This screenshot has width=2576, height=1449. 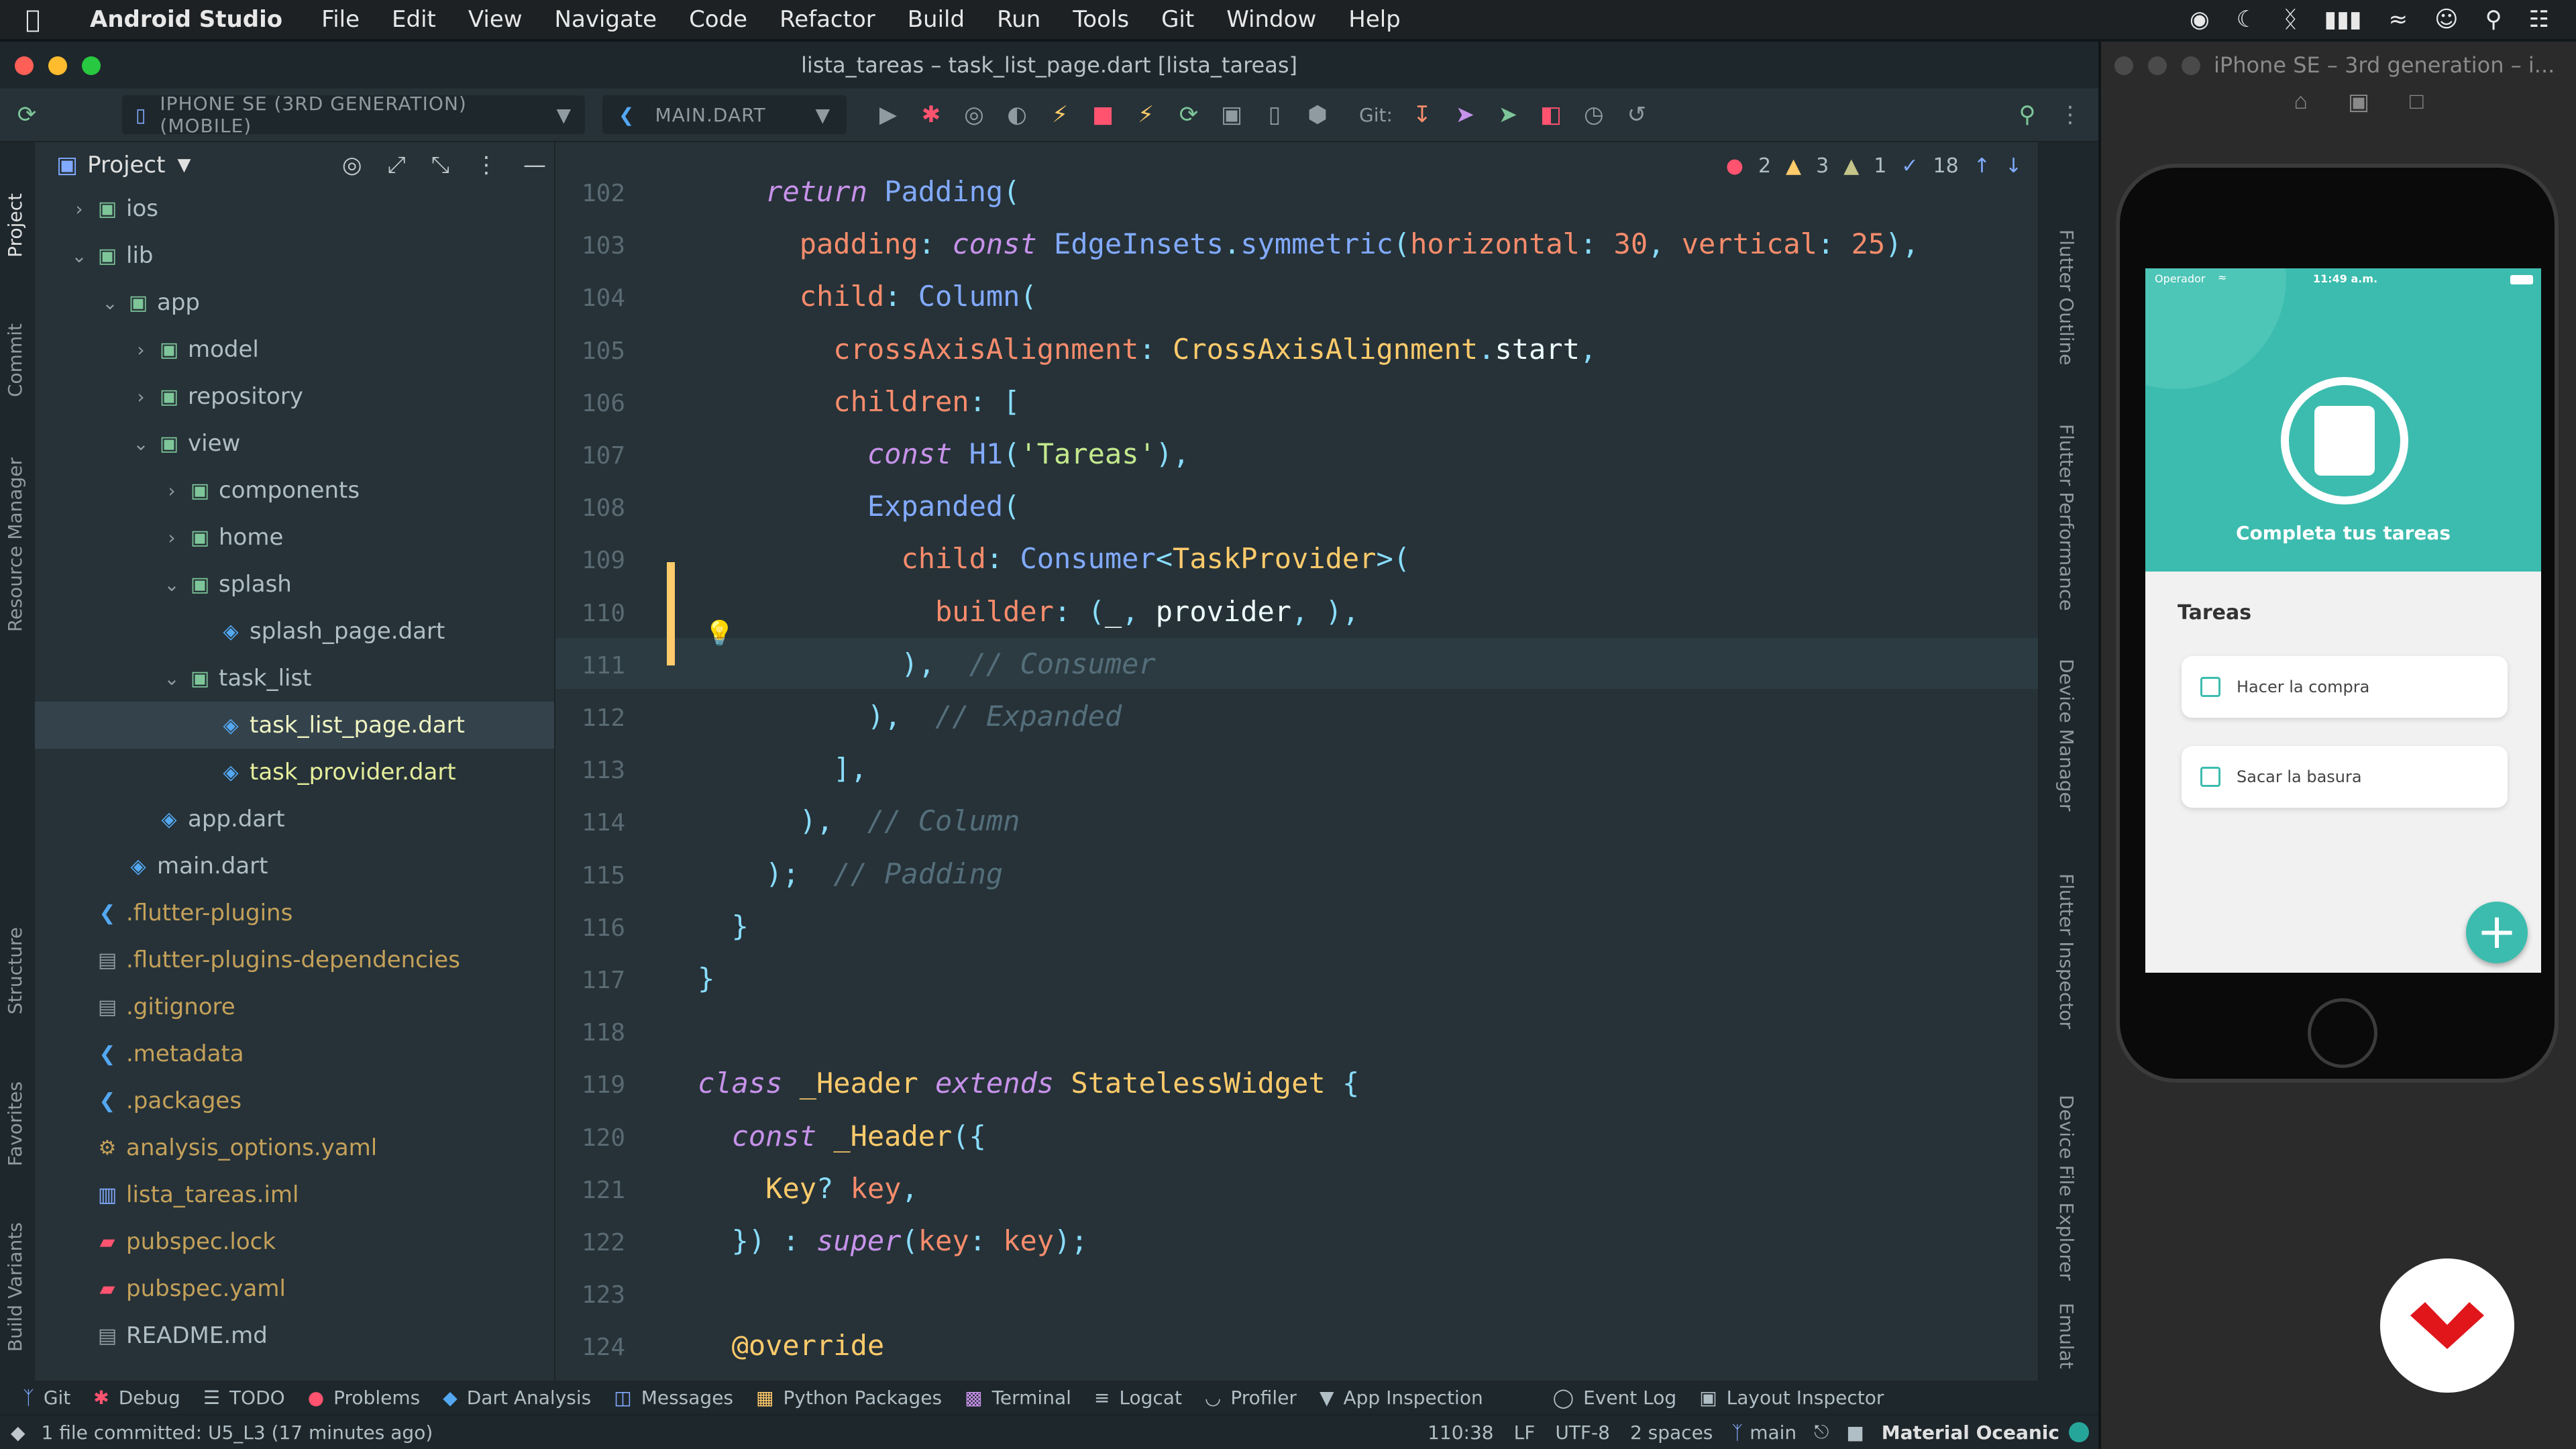 I want to click on code-line: return Padding(, so click(x=859, y=191).